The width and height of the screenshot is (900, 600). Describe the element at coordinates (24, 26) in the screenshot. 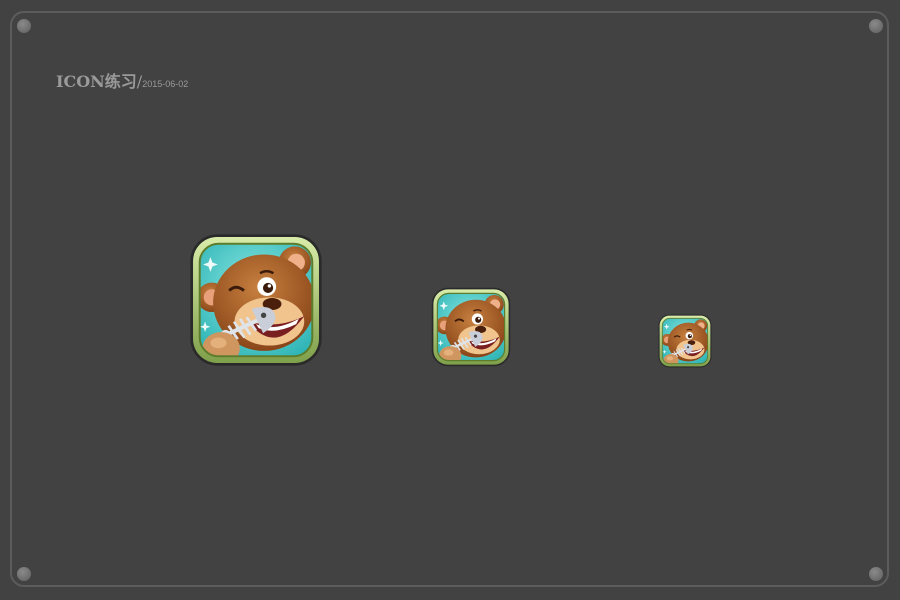

I see `screw-top-left` at that location.